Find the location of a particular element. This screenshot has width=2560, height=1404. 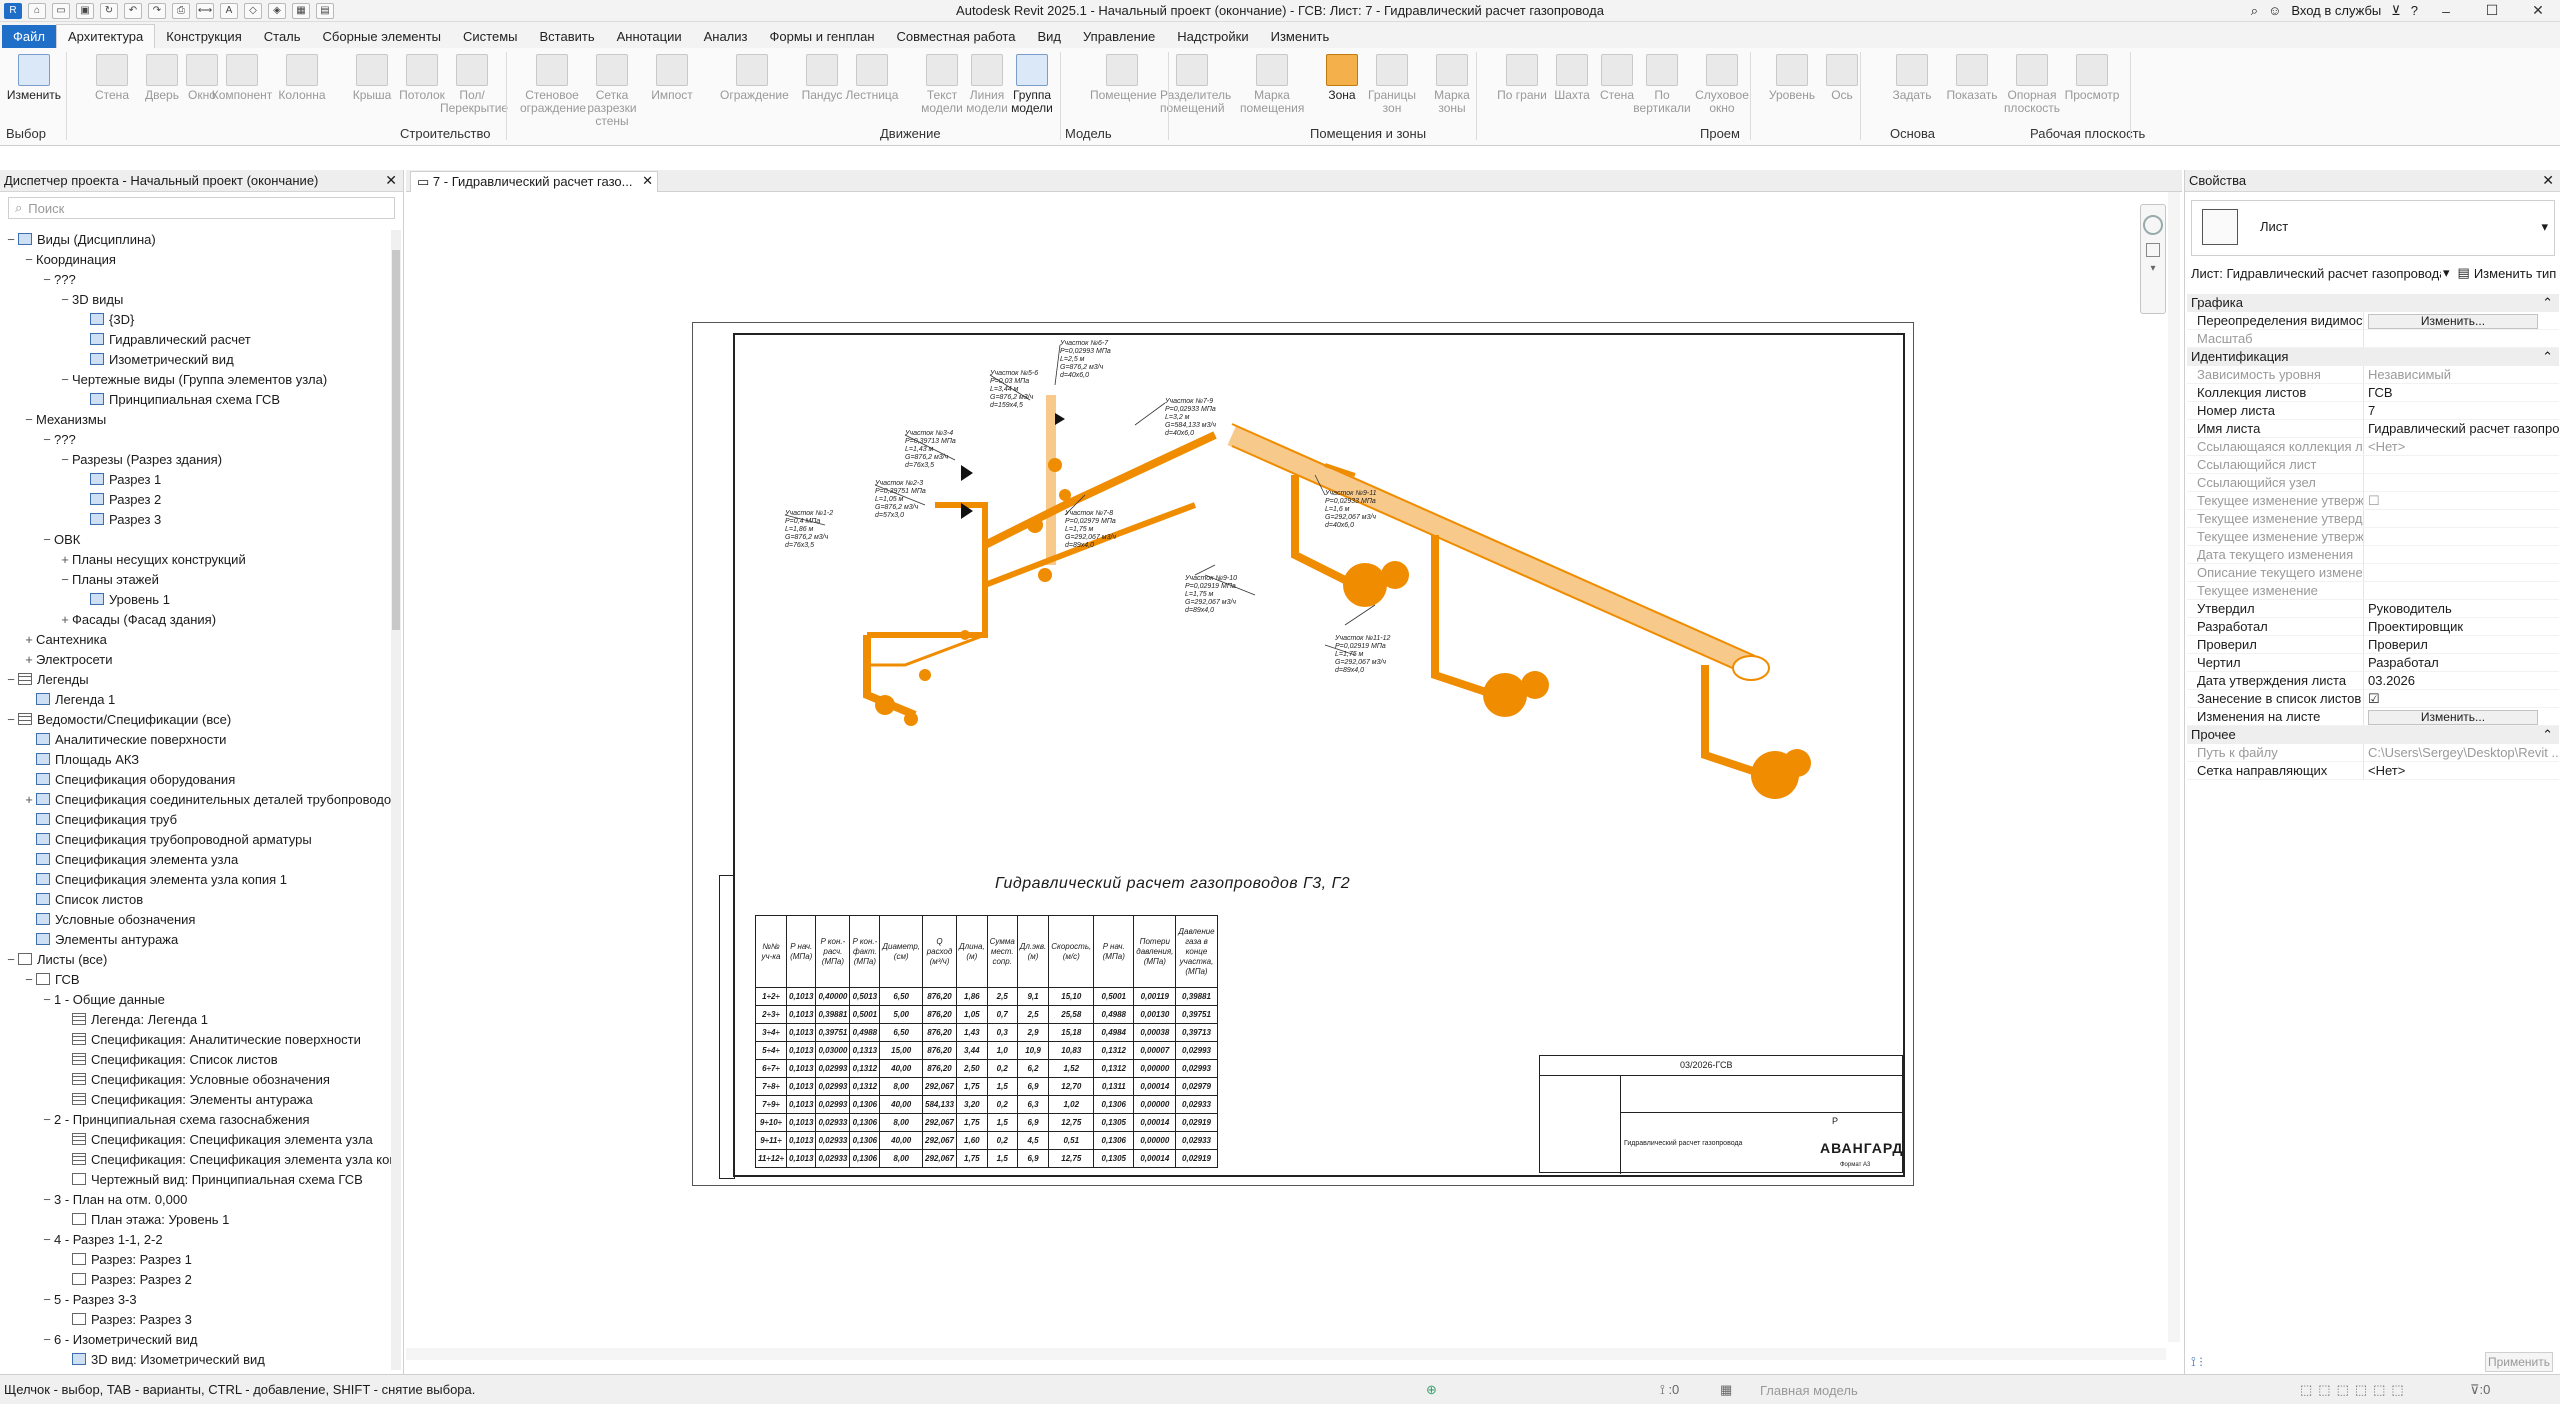

ribbon-panel-label: Основа is located at coordinates (1912, 133).